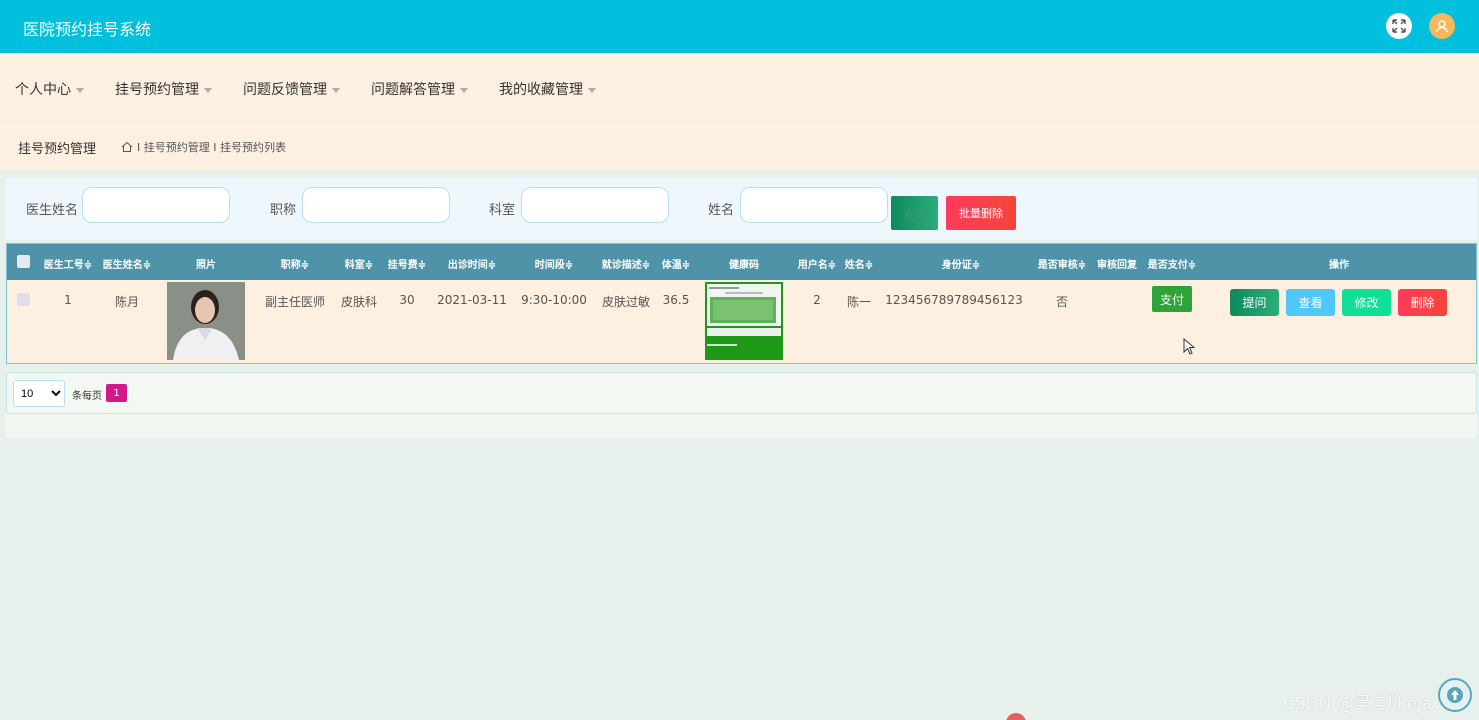  Describe the element at coordinates (502, 210) in the screenshot. I see `department-label: 科室` at that location.